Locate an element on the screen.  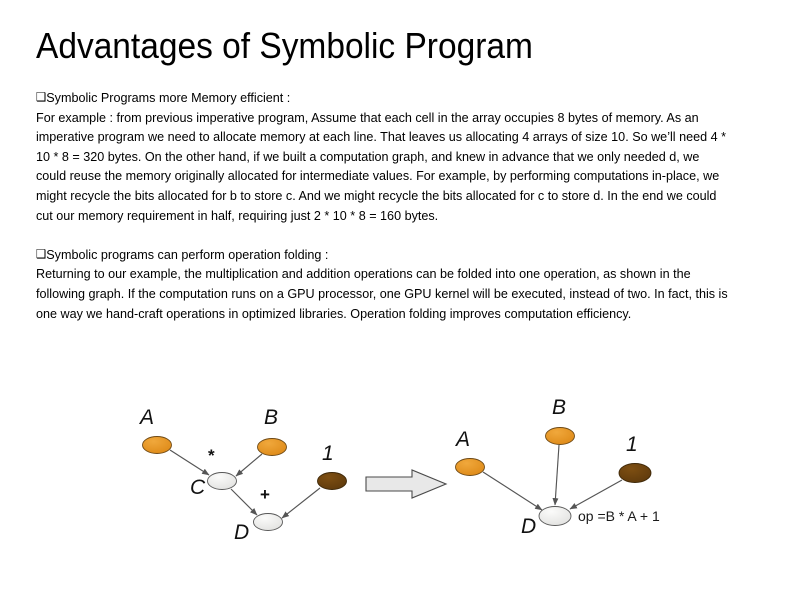
node-b-right is located at coordinates (560, 436).